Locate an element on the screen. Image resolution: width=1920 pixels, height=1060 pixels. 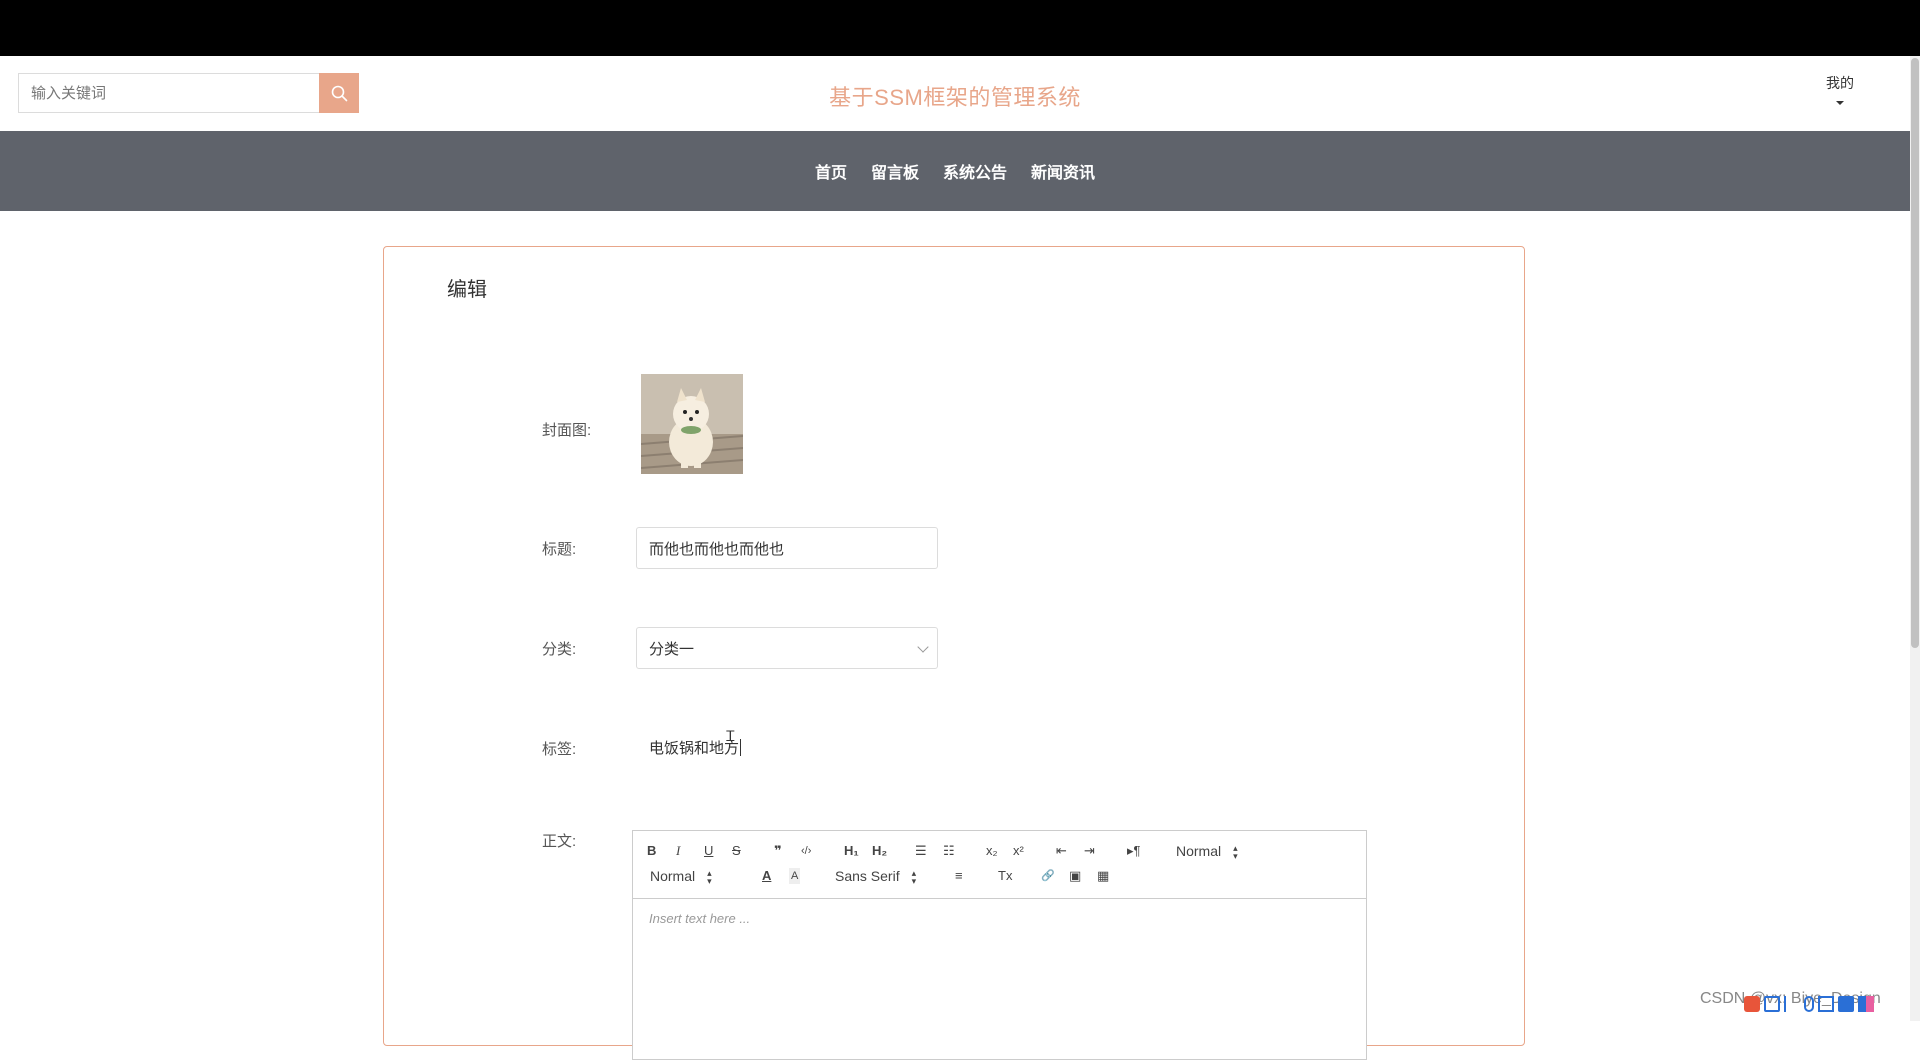
scrollbar-thumb is located at coordinates (1915, 353).